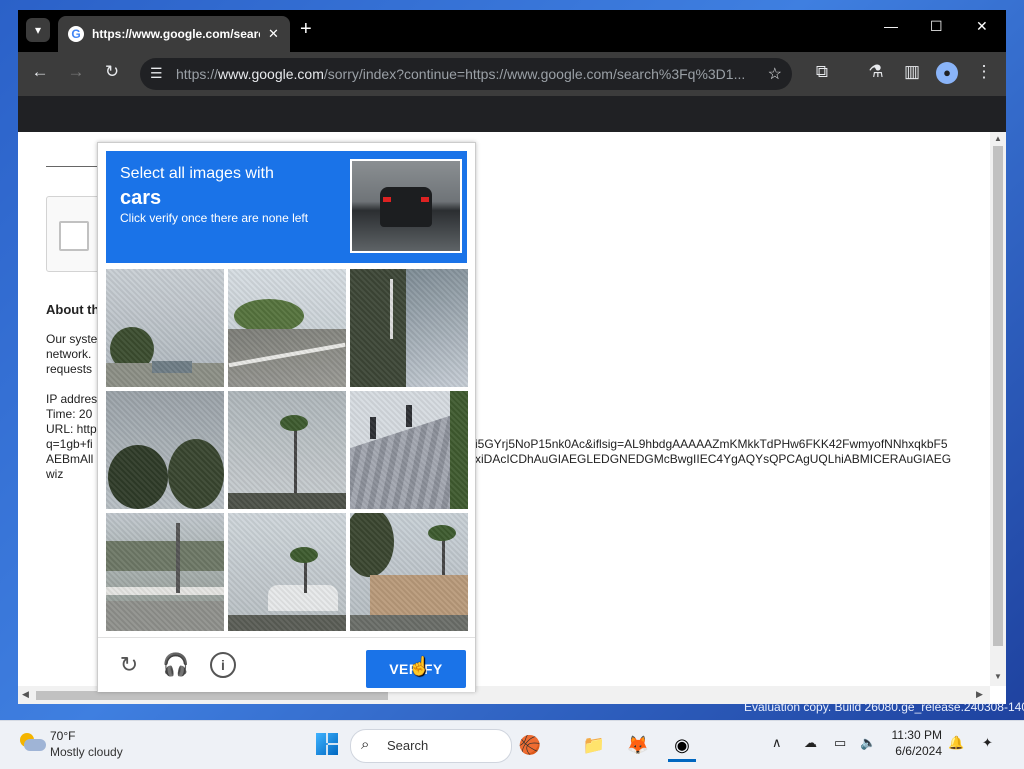  I want to click on taskbar-search: ⌕ Search, so click(431, 746).